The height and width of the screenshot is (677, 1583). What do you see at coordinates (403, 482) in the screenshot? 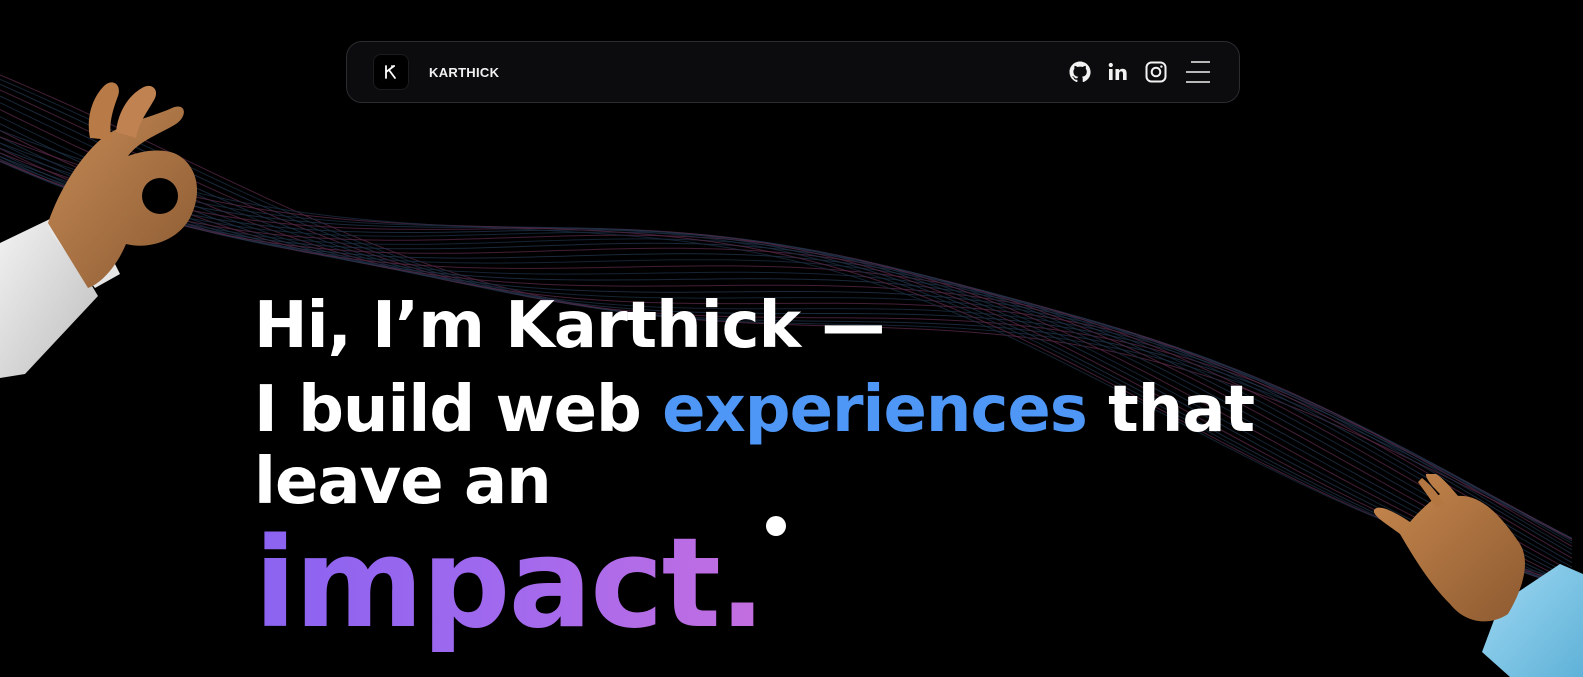
I see `hero-line-three: leave an` at bounding box center [403, 482].